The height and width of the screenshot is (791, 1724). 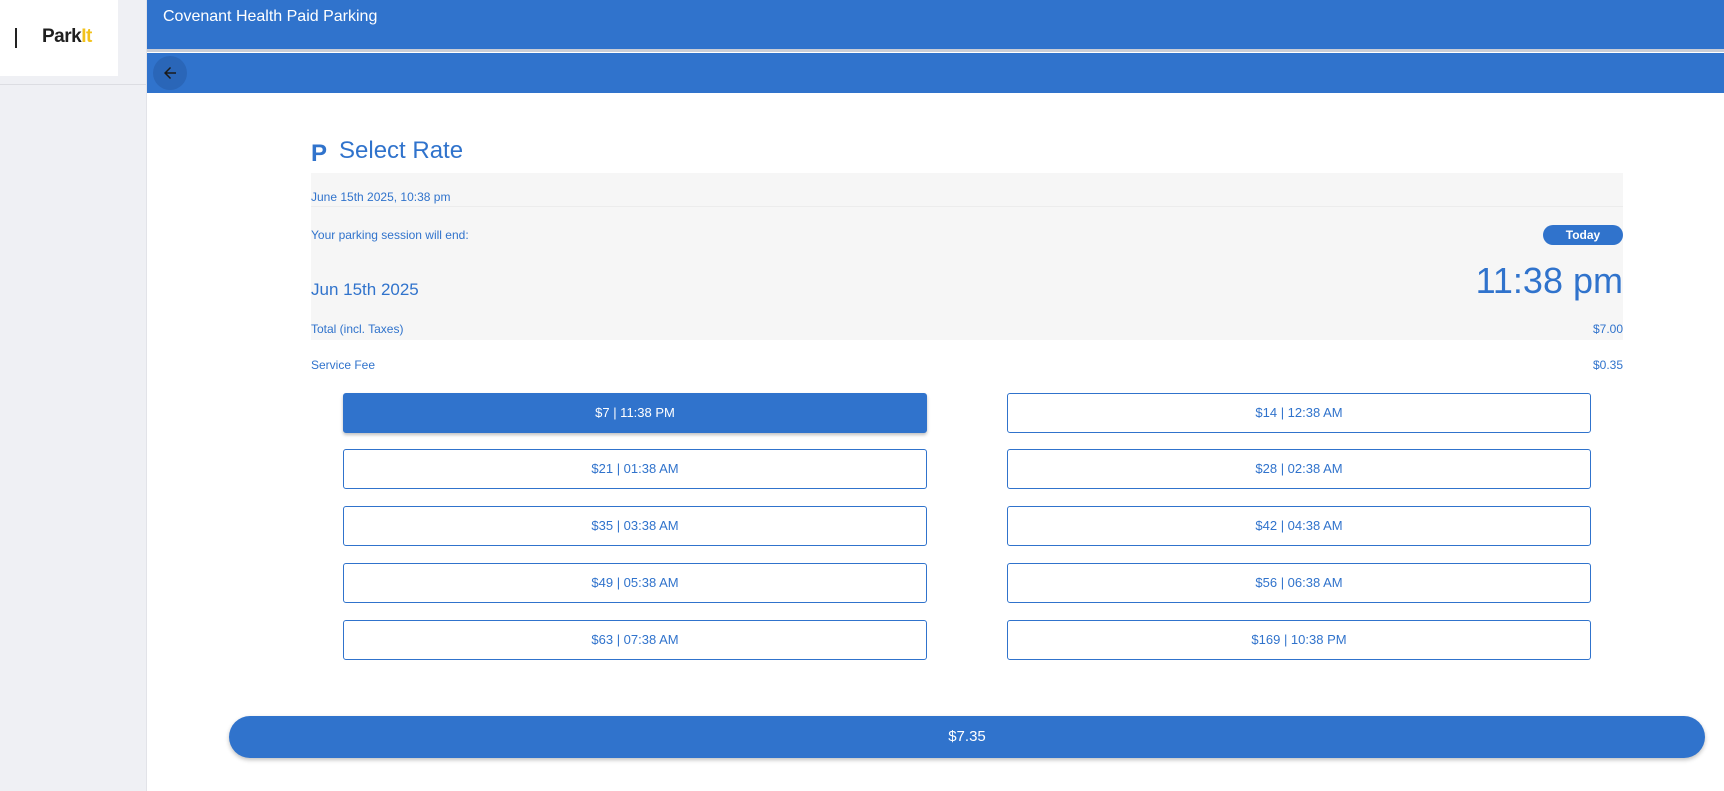 I want to click on rate-option: $56 | 06:38 AM, so click(x=1299, y=583).